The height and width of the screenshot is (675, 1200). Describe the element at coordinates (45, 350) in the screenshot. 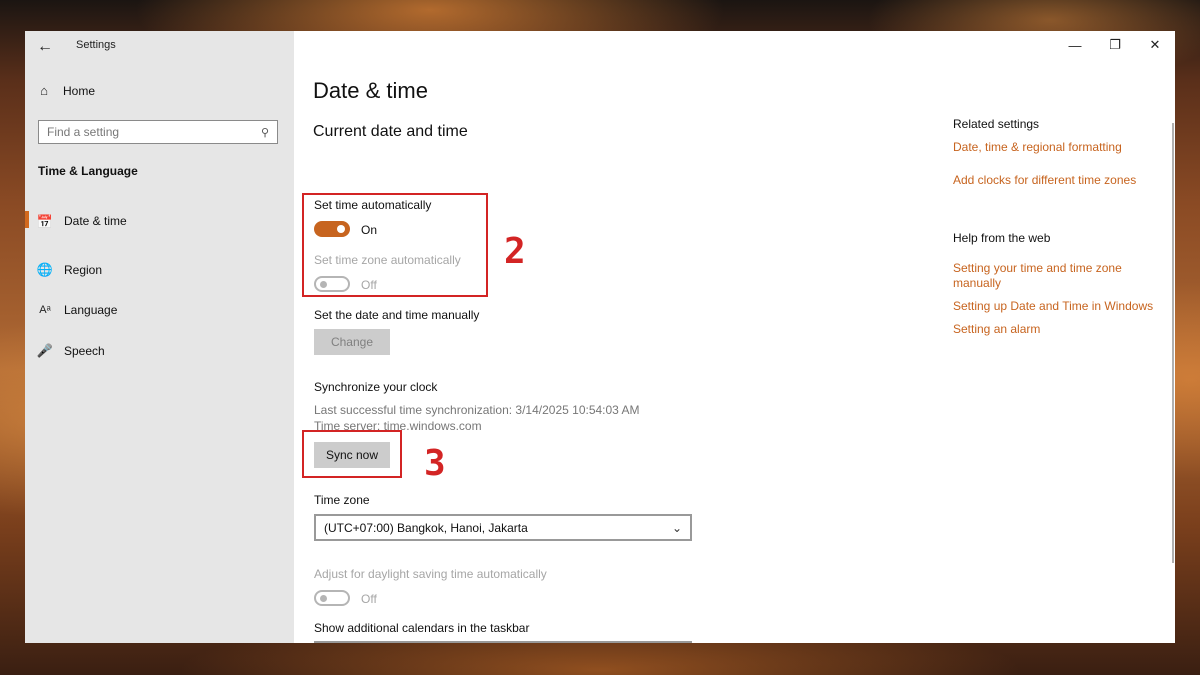

I see `microphone-icon: 🎤` at that location.